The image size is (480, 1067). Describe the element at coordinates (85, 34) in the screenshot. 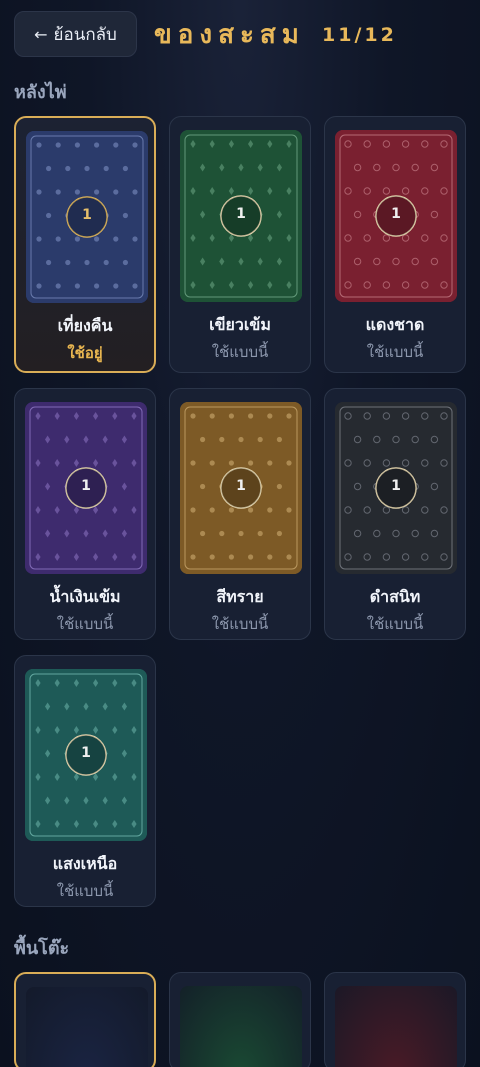

I see `back-label: ย้อนกลับ` at that location.